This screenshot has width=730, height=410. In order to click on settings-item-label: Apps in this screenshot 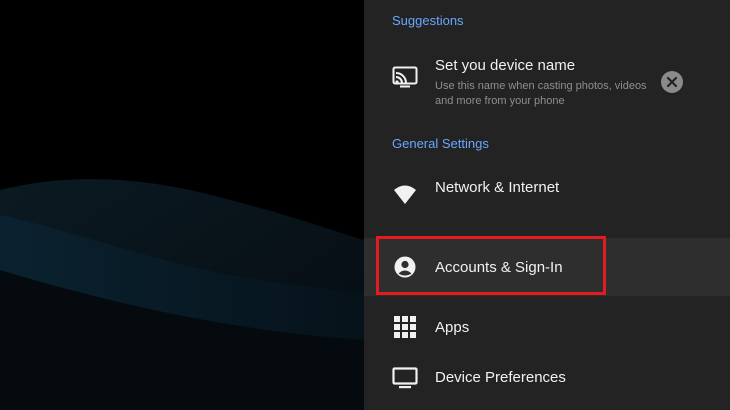, I will do `click(452, 327)`.